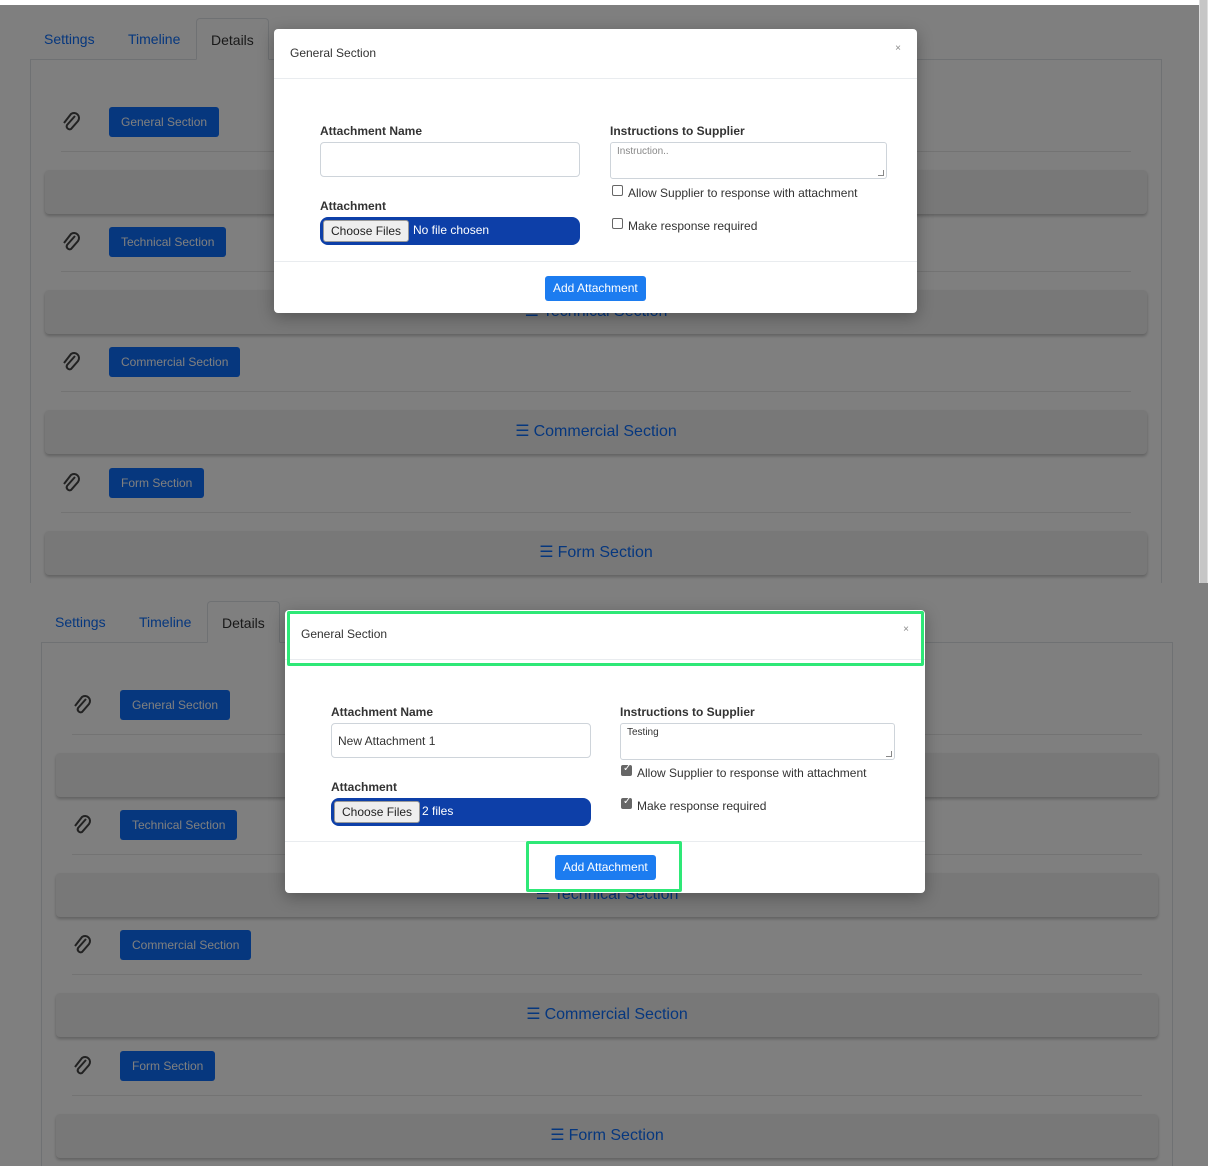 The image size is (1208, 1166). Describe the element at coordinates (438, 811) in the screenshot. I see `file-status: 2 files` at that location.